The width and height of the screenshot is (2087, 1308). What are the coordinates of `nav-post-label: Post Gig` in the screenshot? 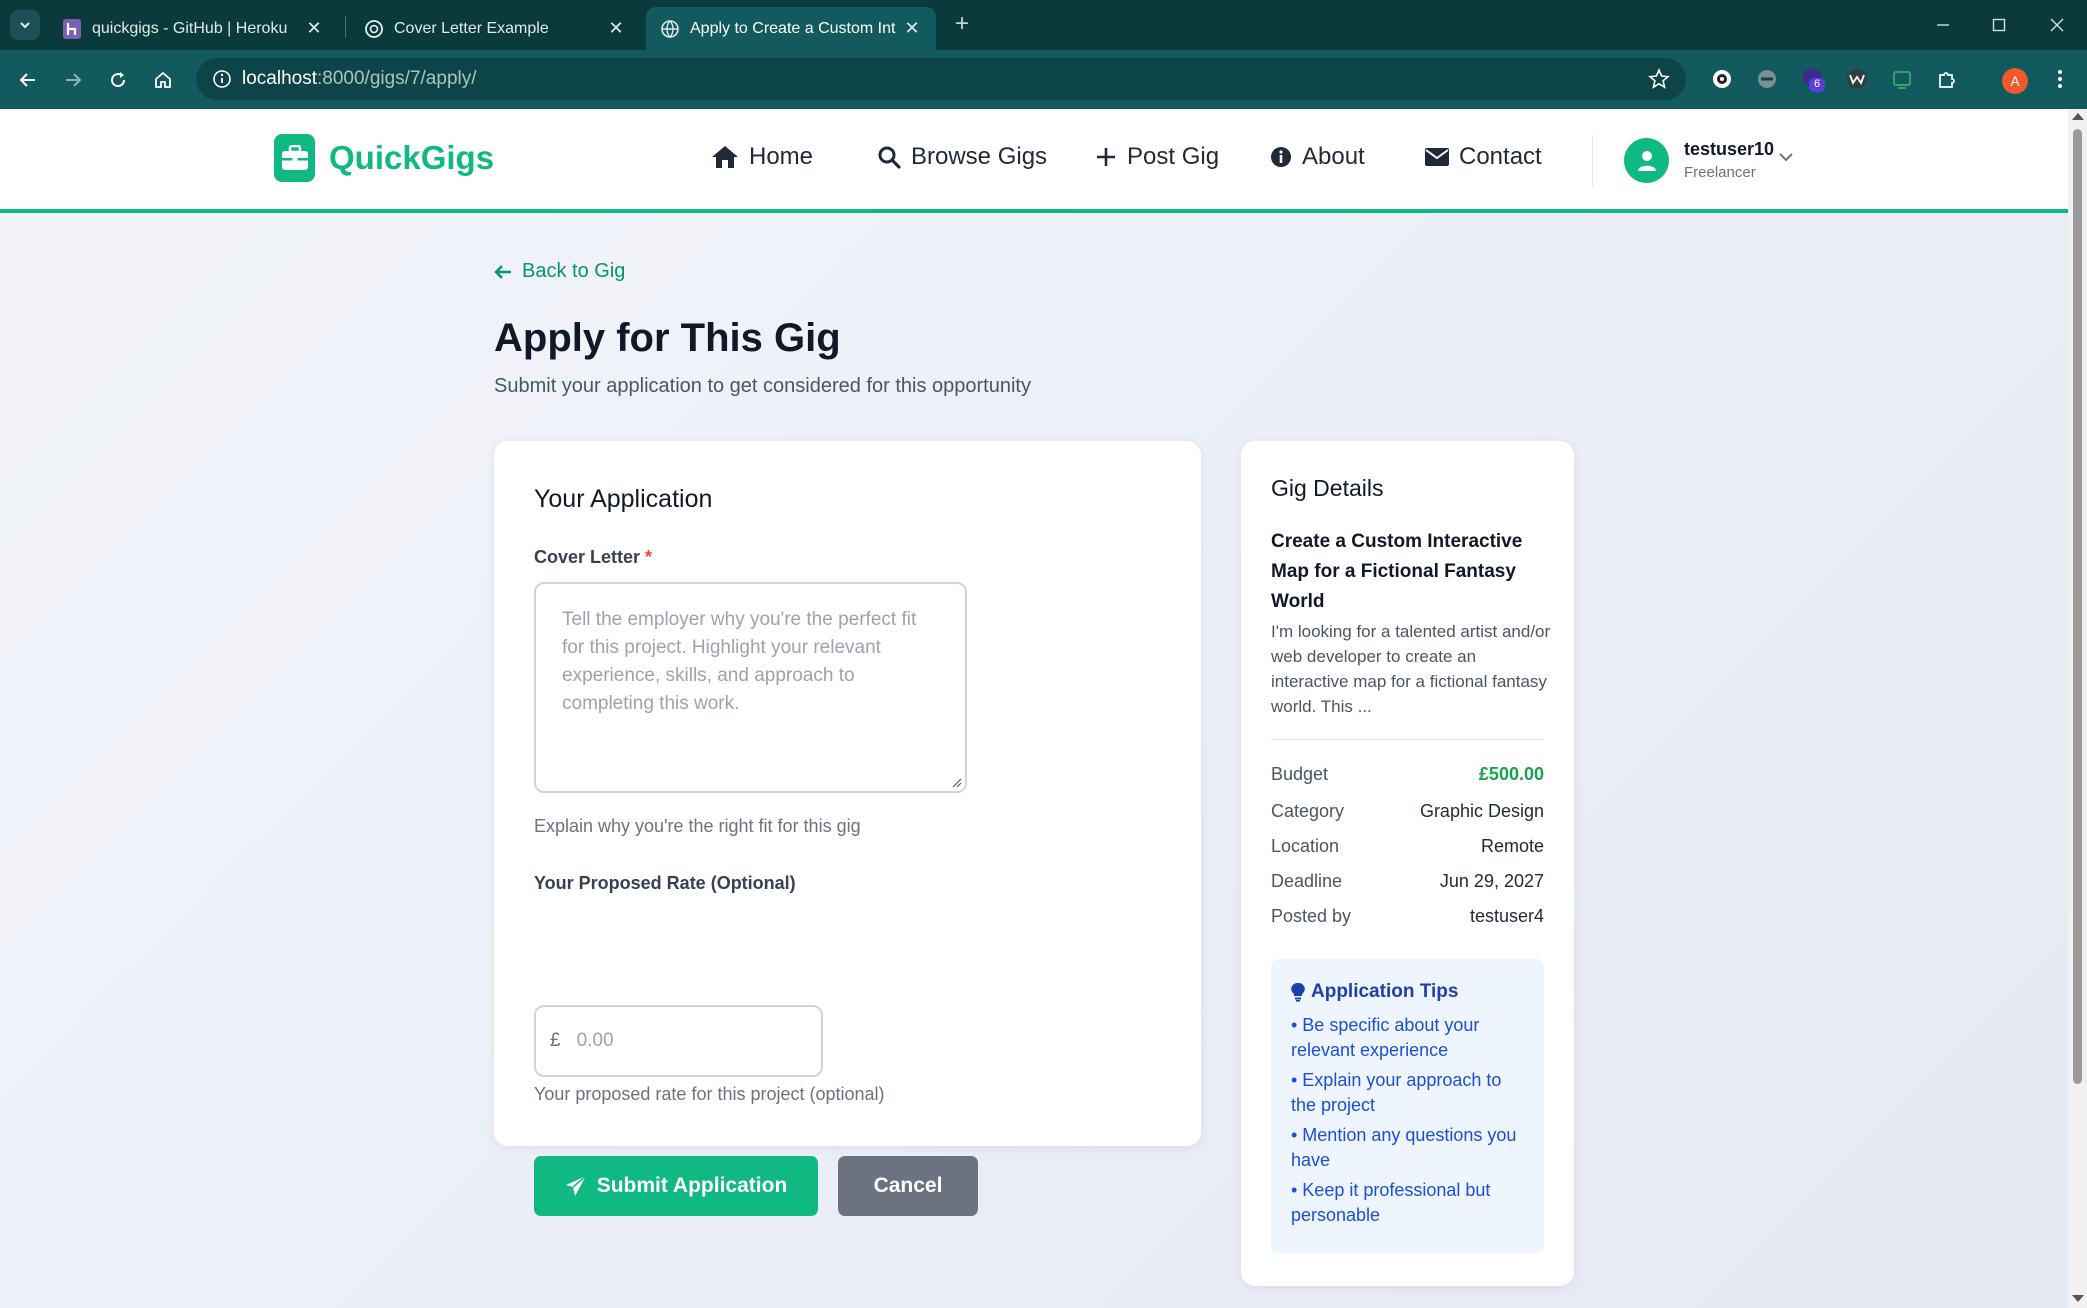 It's located at (1173, 156).